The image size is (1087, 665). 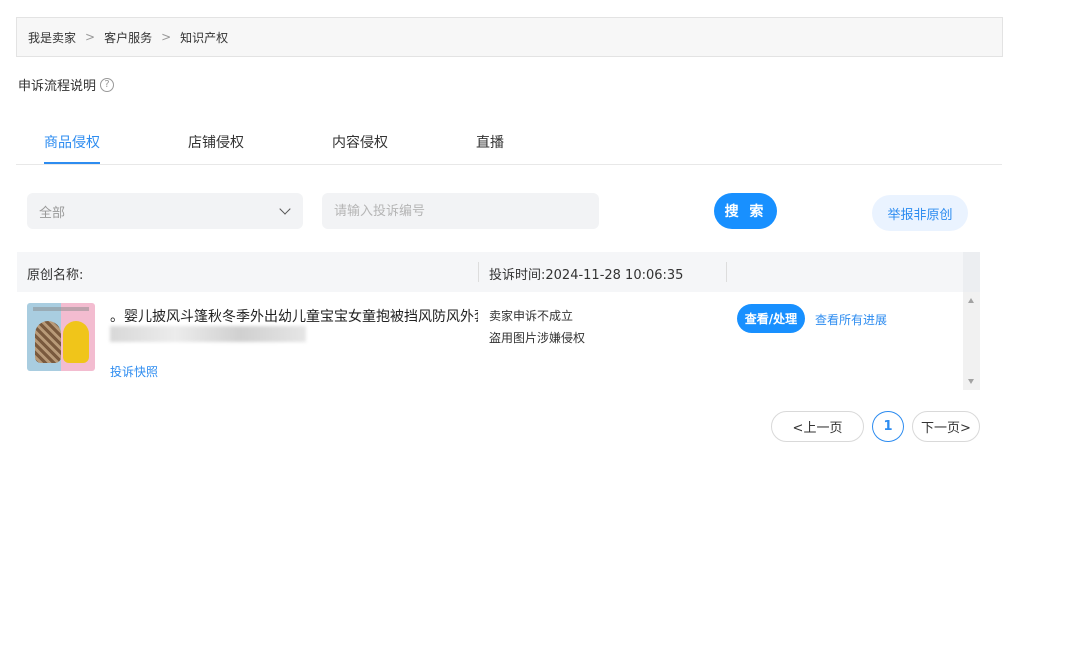 What do you see at coordinates (57, 86) in the screenshot?
I see `appeal-process-label: 申诉流程说明` at bounding box center [57, 86].